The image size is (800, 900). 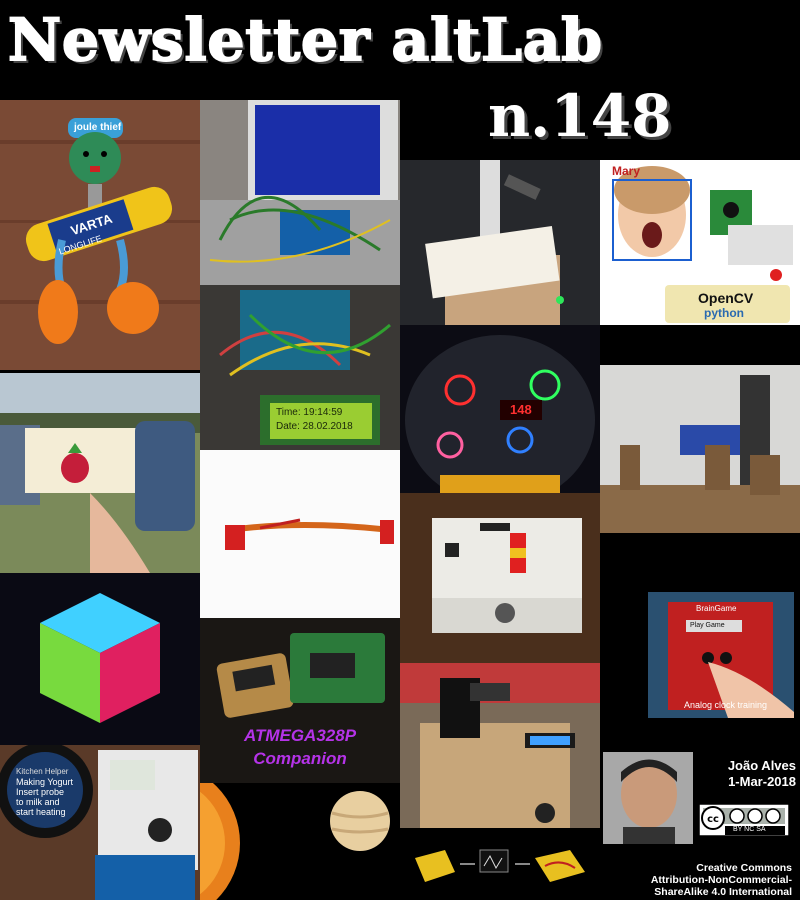 I want to click on ml-diagram-photo, so click(x=500, y=864).